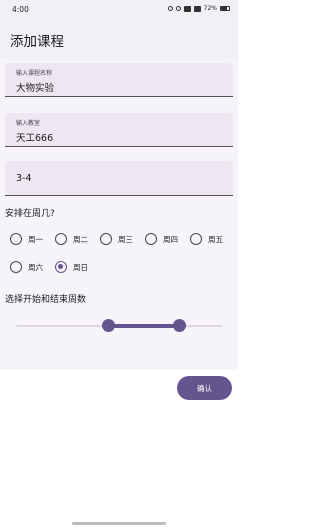 Image resolution: width=320 pixels, height=528 pixels. I want to click on radio-wed: 周三, so click(116, 239).